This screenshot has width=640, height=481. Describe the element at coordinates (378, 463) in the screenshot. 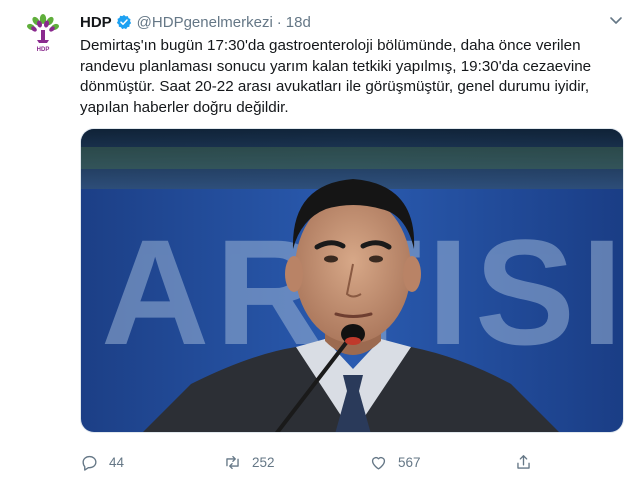

I see `like-icon` at that location.